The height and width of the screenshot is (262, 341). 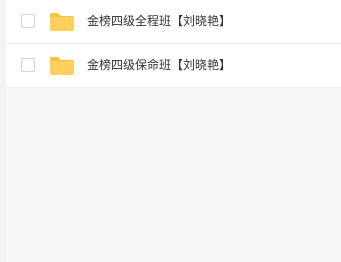 What do you see at coordinates (159, 21) in the screenshot?
I see `file-name: 金榜四级全程班【刘晓艳】` at bounding box center [159, 21].